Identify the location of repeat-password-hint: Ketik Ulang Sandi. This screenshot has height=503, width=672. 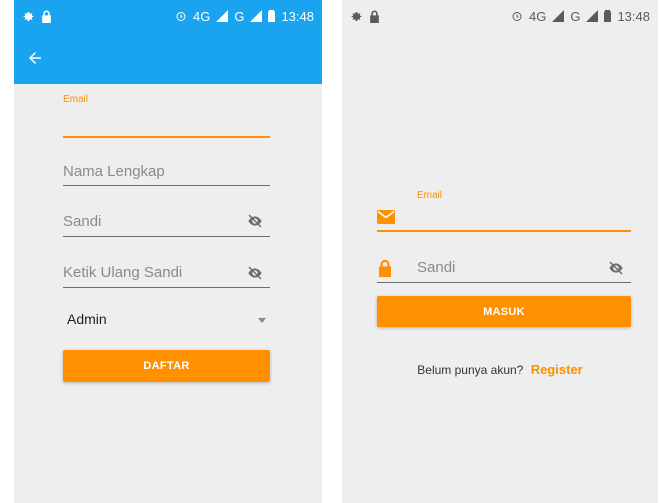
(123, 272).